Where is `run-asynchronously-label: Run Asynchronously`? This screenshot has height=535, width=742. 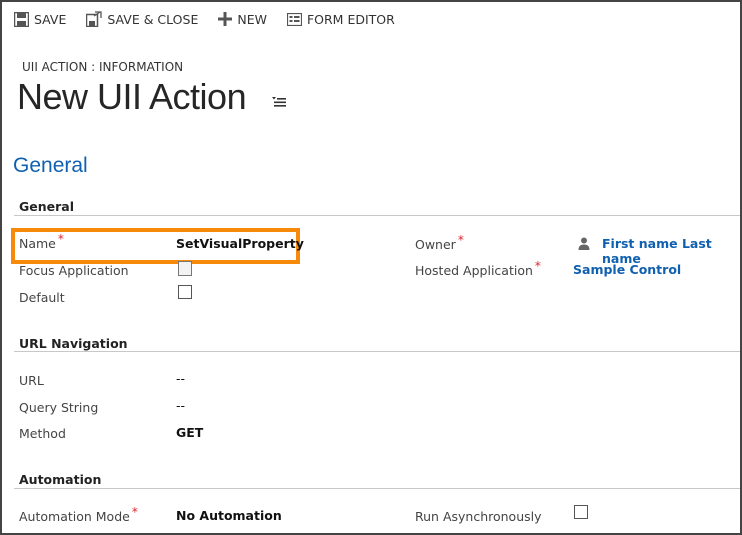
run-asynchronously-label: Run Asynchronously is located at coordinates (478, 516).